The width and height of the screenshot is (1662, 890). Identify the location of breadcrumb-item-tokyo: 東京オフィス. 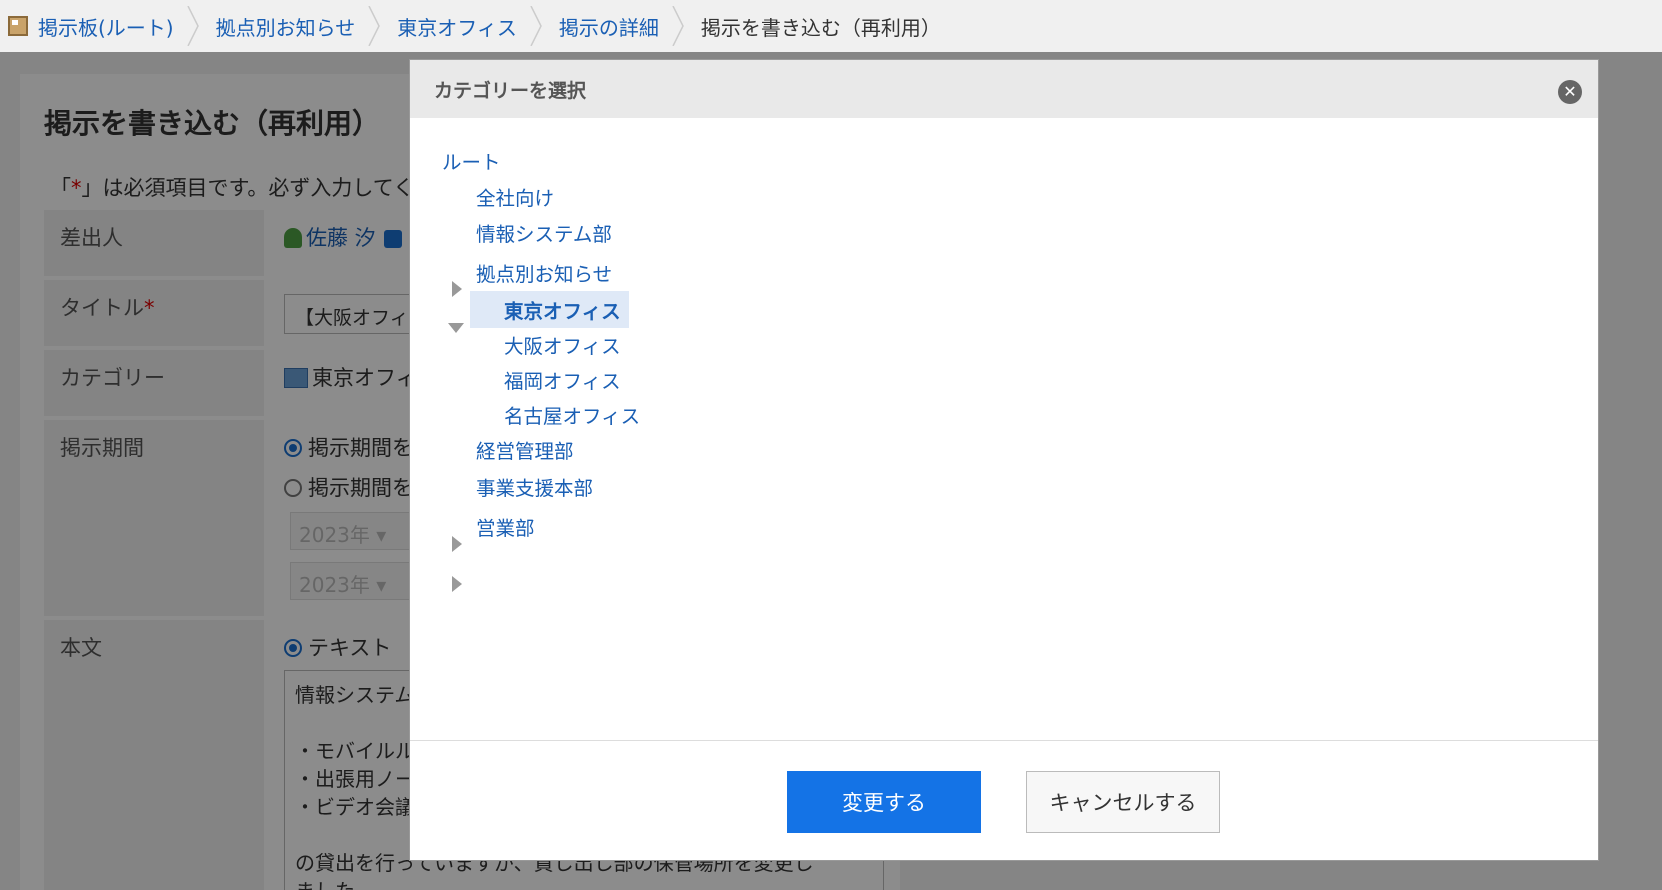
(459, 26).